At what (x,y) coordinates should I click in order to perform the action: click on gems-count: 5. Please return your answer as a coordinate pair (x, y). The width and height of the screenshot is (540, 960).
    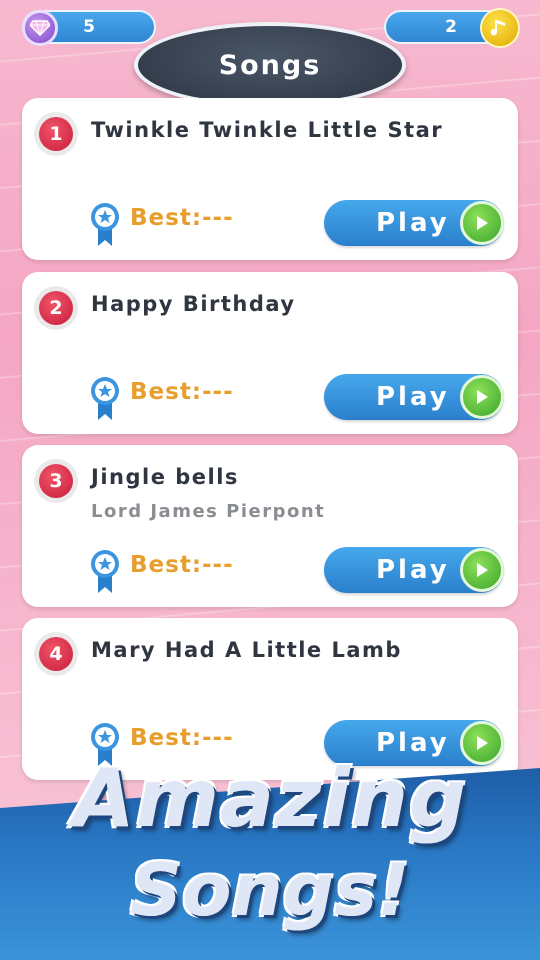
    Looking at the image, I should click on (89, 27).